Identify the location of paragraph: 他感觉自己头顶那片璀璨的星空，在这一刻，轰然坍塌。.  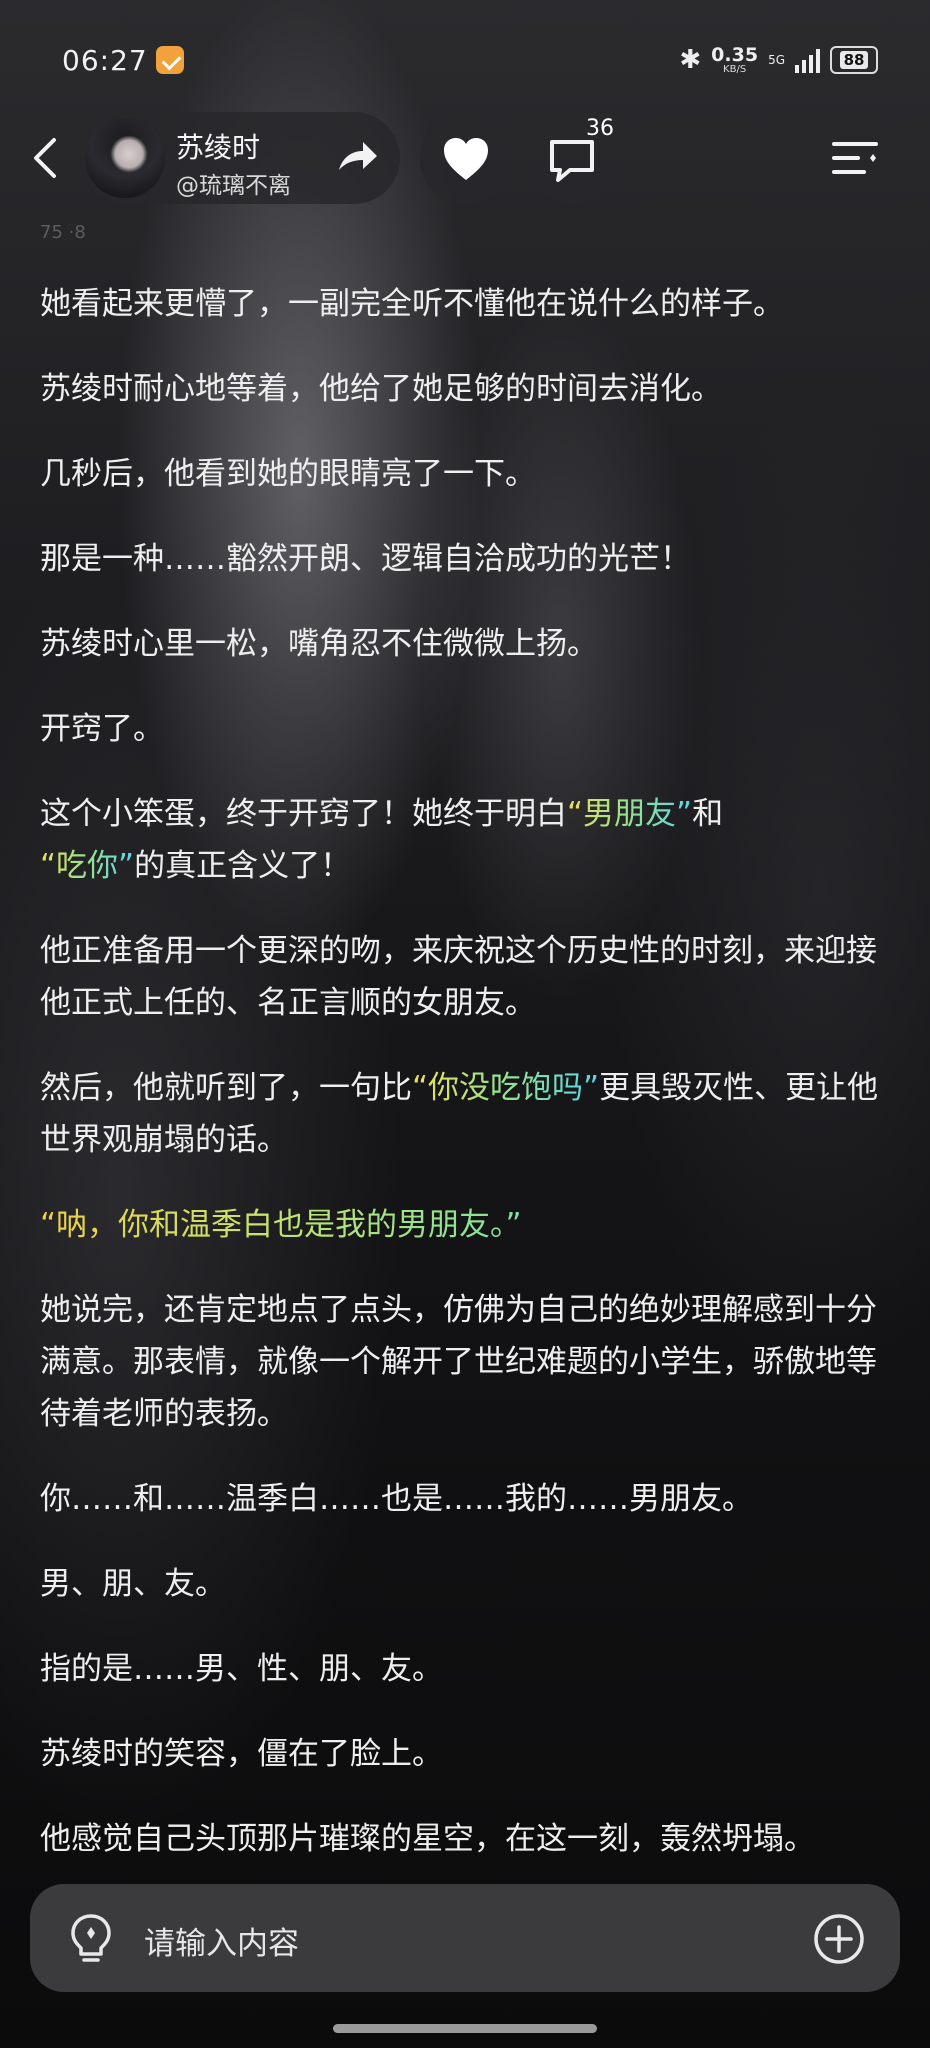
(427, 1839).